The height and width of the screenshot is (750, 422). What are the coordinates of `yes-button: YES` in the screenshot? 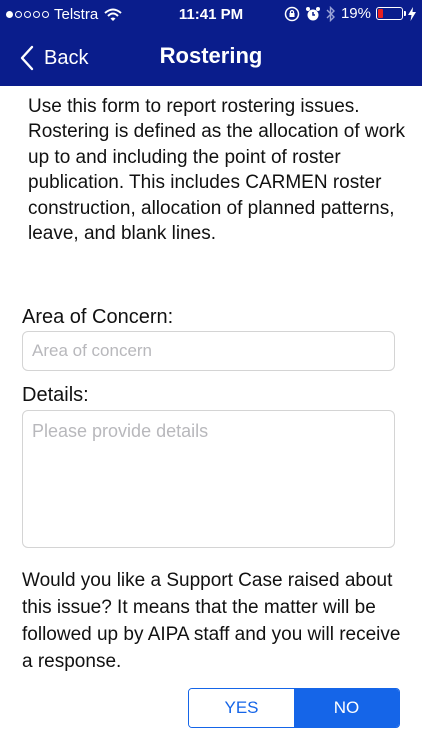 It's located at (241, 708).